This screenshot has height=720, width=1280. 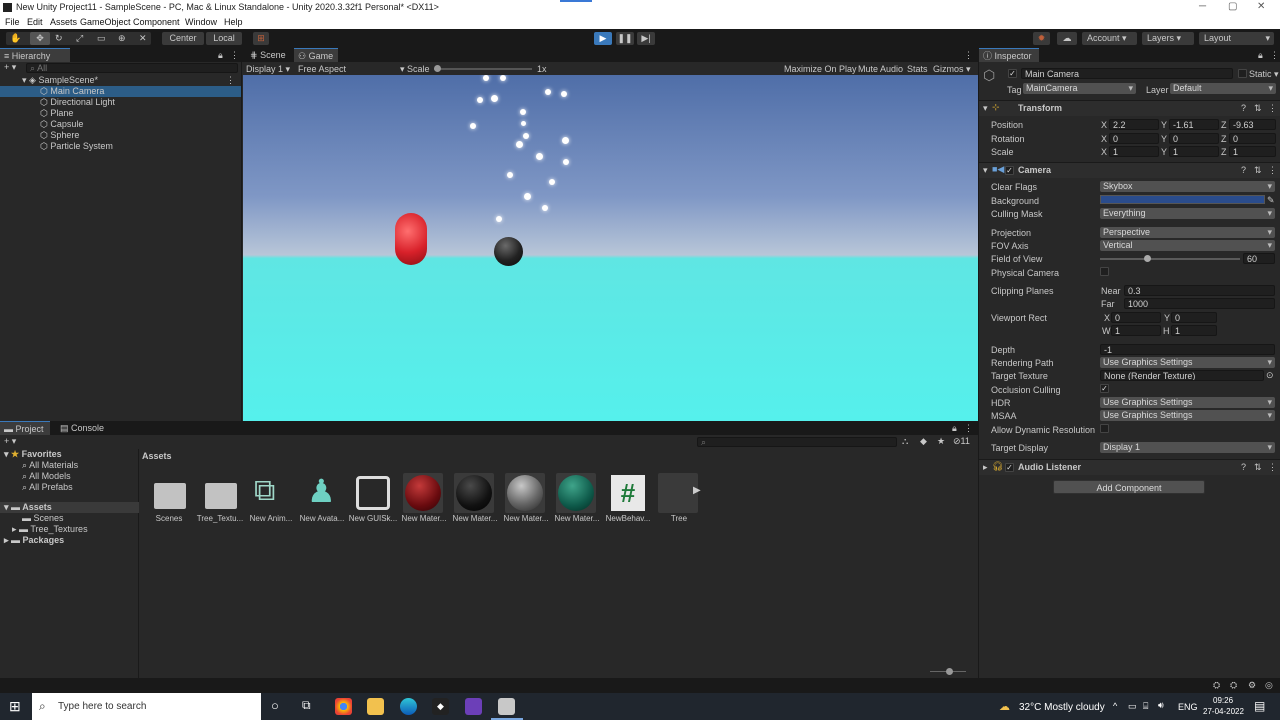 I want to click on aspect-dropdown: Free Aspect ▾, so click(x=351, y=69).